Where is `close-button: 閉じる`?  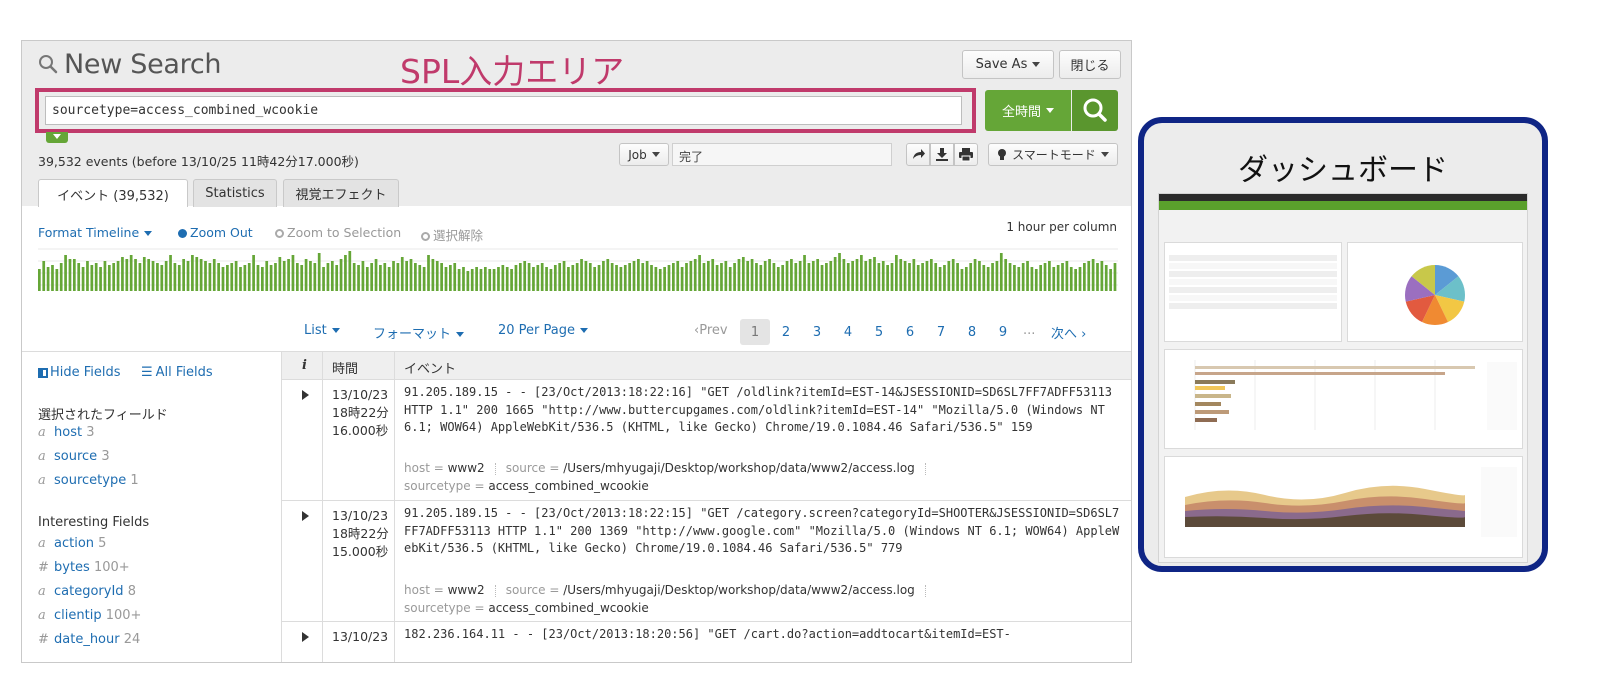
close-button: 閉じる is located at coordinates (1090, 64).